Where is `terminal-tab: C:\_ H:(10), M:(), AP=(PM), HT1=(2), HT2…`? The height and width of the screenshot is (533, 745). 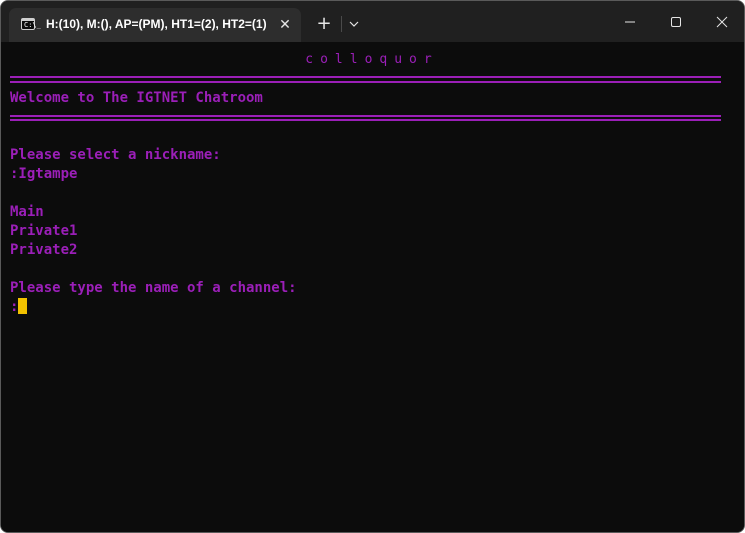 terminal-tab: C:\_ H:(10), M:(), AP=(PM), HT1=(2), HT2… is located at coordinates (155, 25).